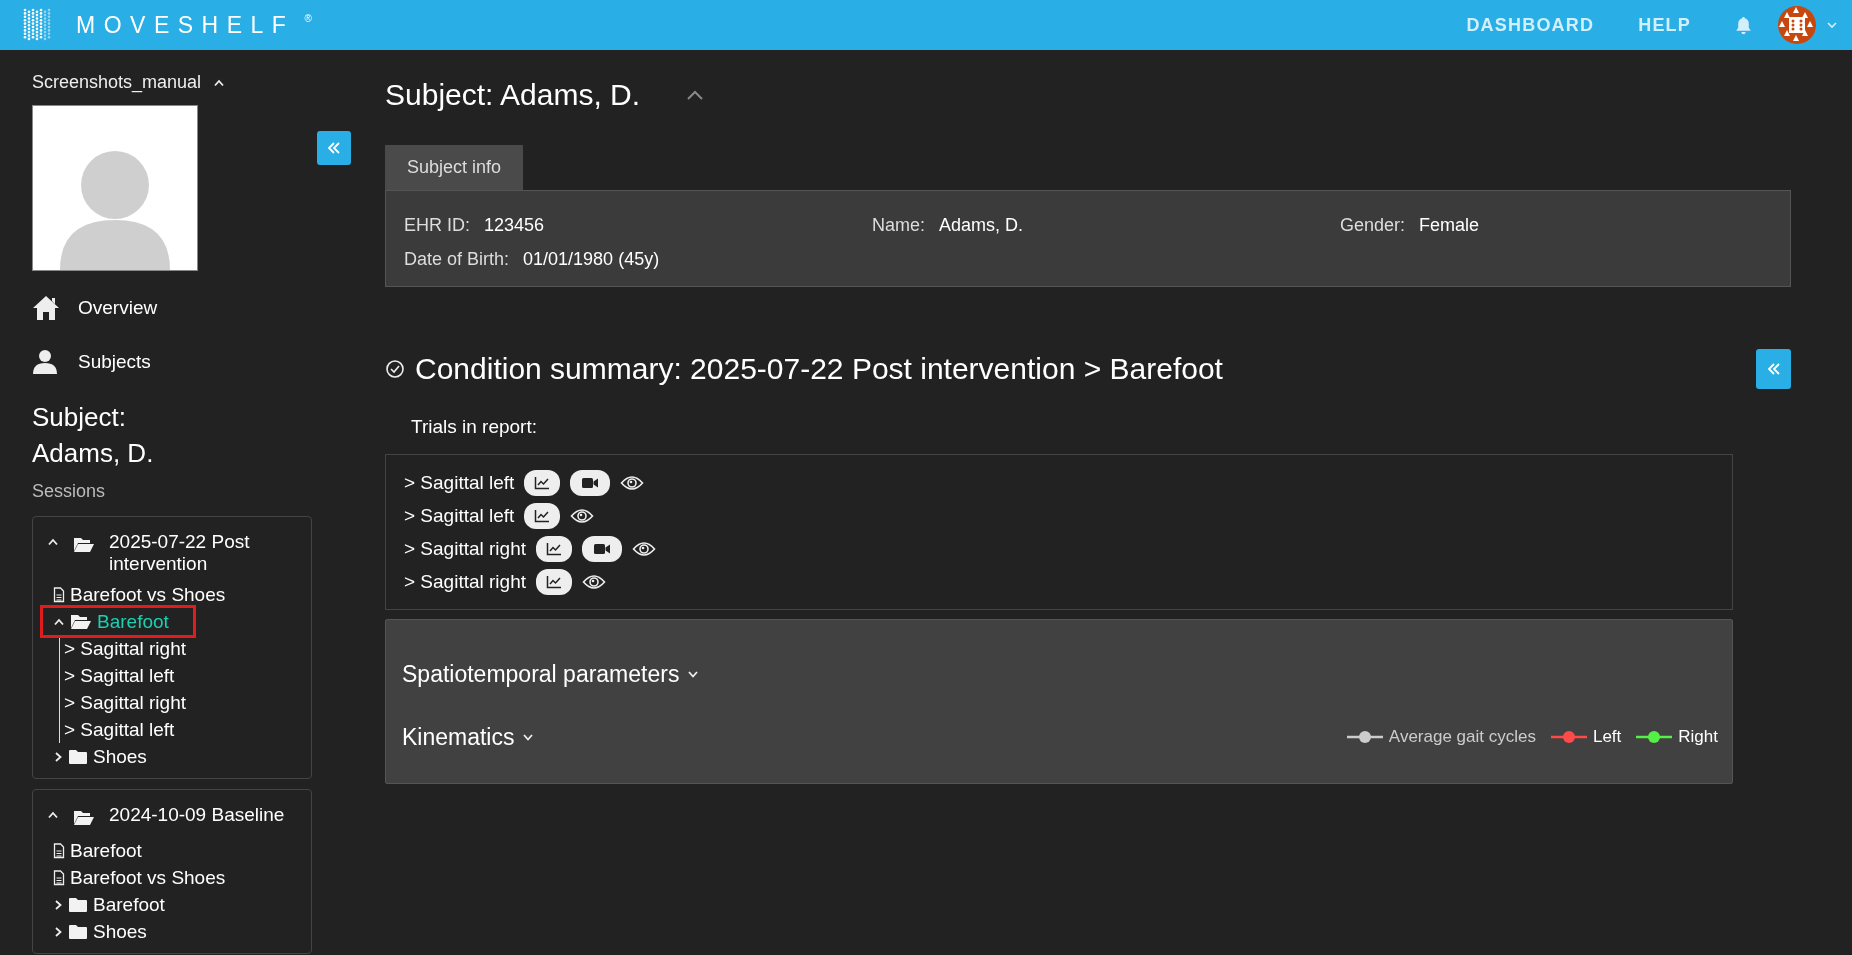  Describe the element at coordinates (308, 18) in the screenshot. I see `registered-mark: ®` at that location.